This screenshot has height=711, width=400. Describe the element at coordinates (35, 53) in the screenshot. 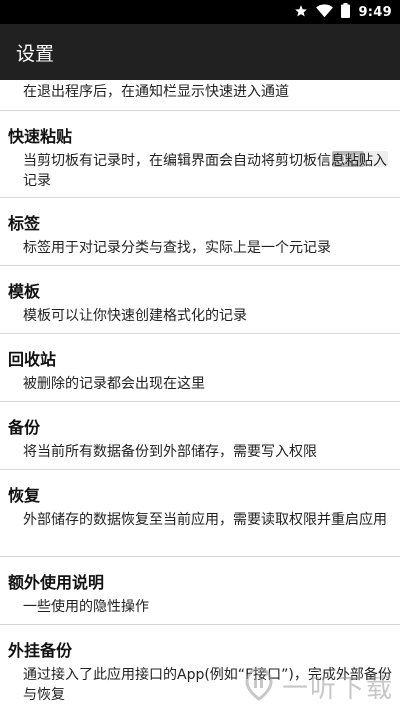

I see `page-title: 设置` at that location.